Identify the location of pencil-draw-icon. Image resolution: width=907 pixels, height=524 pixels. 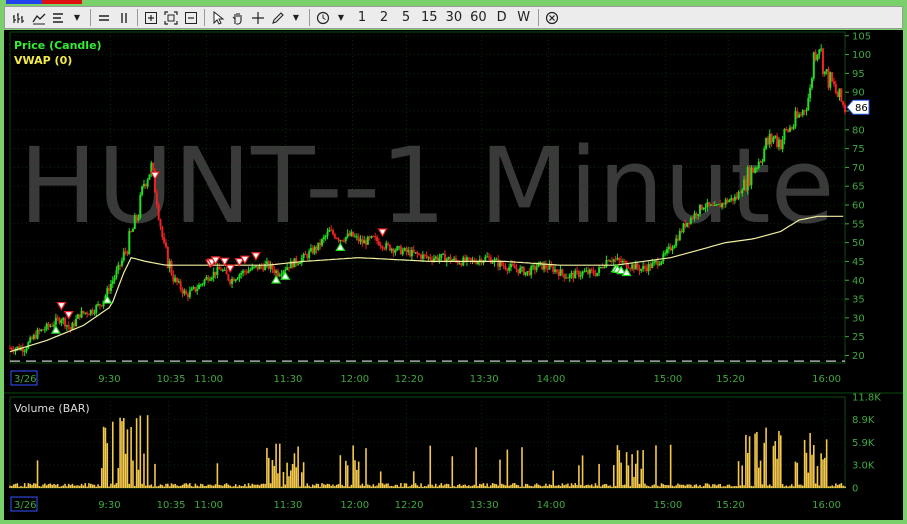
(278, 17).